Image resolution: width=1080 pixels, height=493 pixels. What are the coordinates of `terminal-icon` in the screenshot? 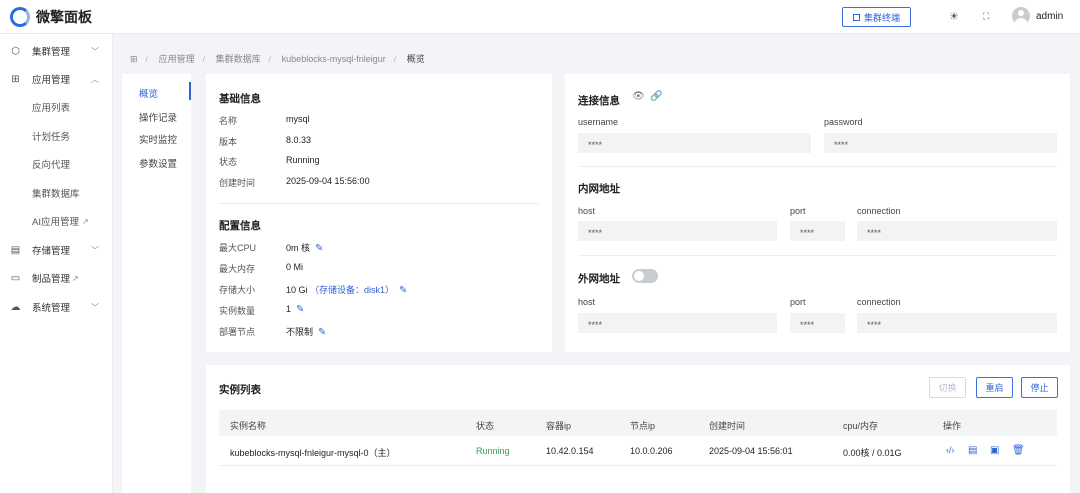 It's located at (856, 17).